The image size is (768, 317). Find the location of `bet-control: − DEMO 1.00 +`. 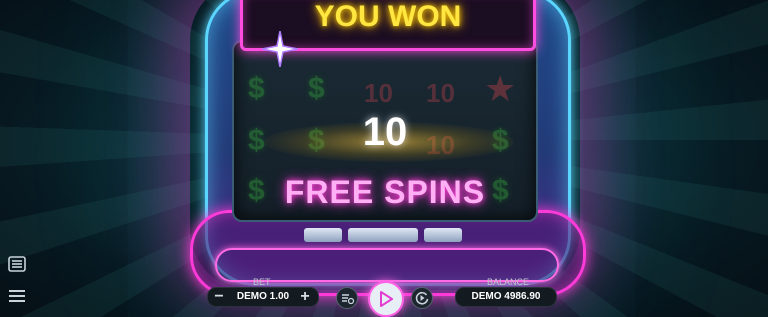

bet-control: − DEMO 1.00 + is located at coordinates (263, 297).